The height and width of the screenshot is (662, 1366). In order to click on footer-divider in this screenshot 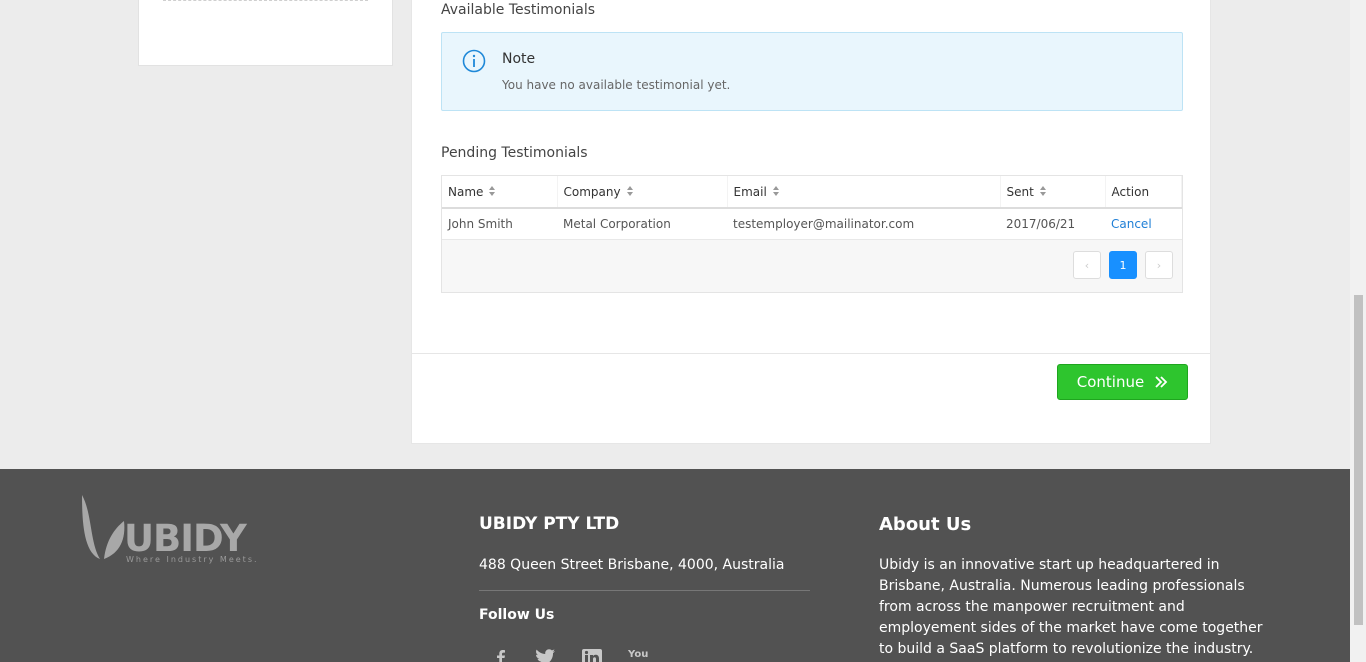, I will do `click(644, 590)`.